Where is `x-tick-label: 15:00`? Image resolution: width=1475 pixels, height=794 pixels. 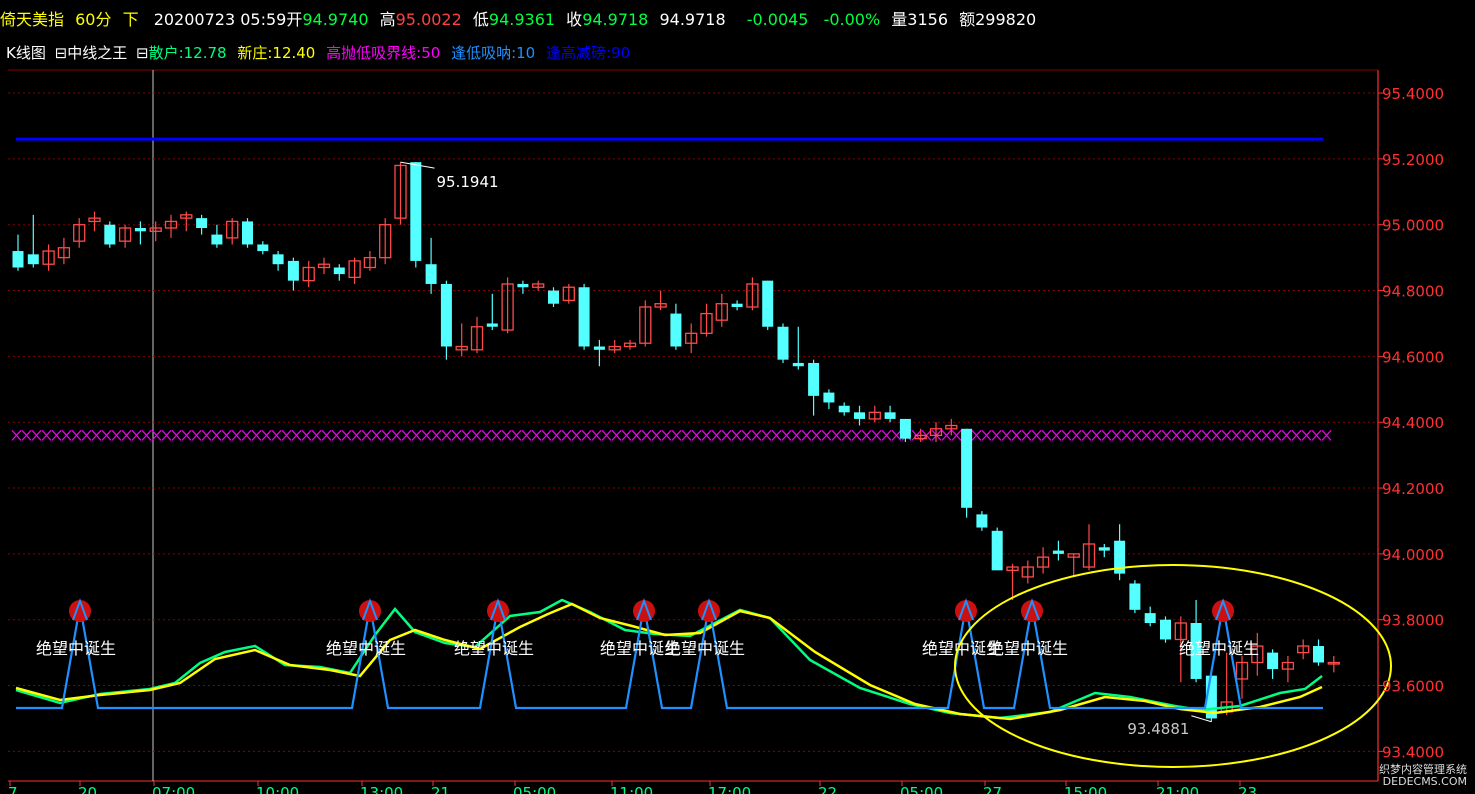 x-tick-label: 15:00 is located at coordinates (1085, 789).